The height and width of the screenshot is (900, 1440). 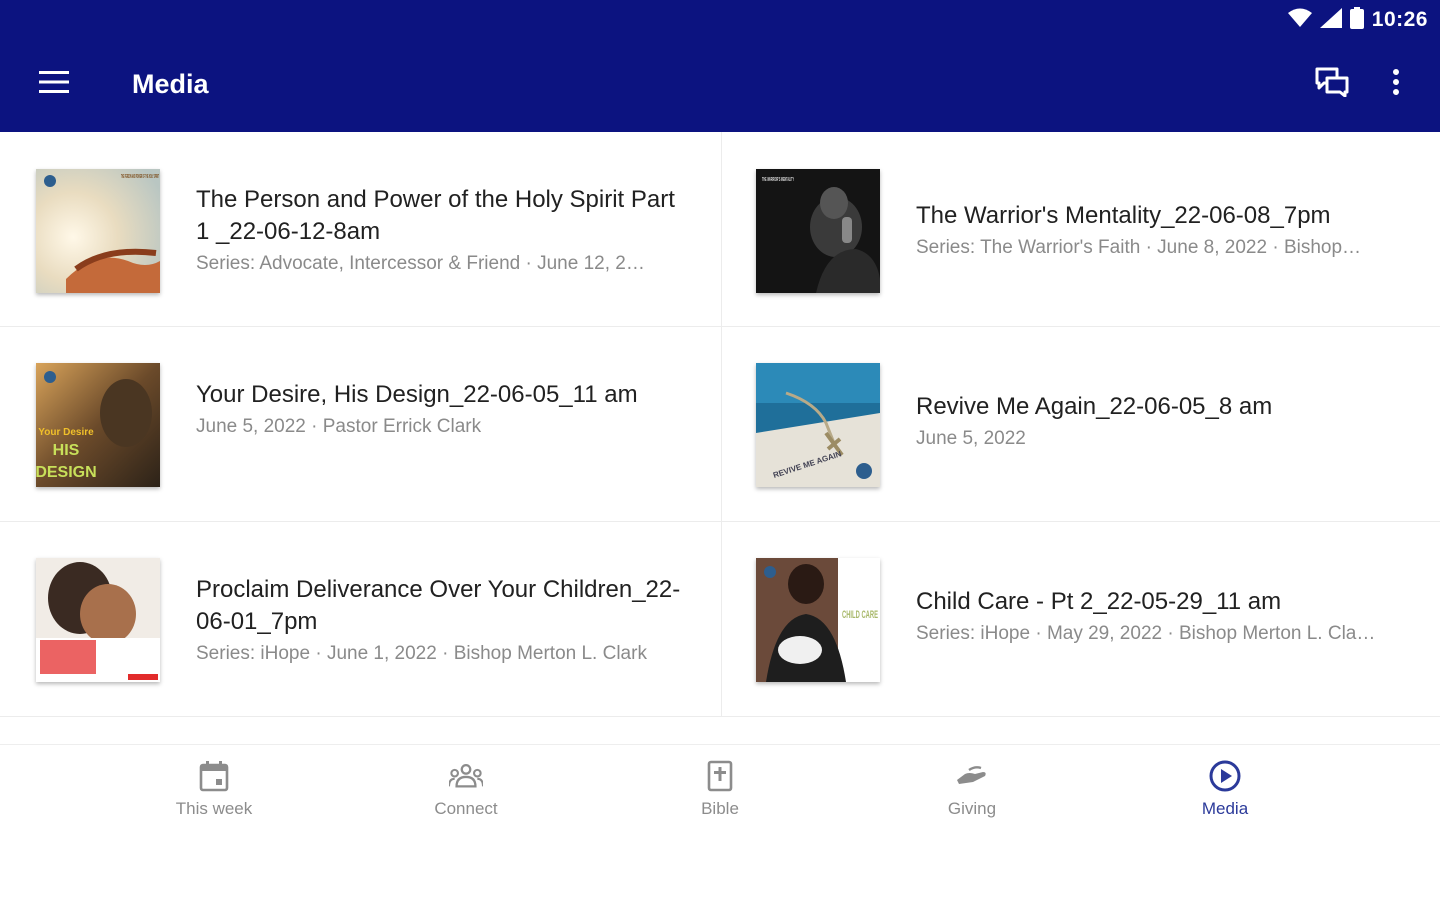 I want to click on media-meta: June 5, 2022 · Pastor Errick Clark, so click(x=339, y=426).